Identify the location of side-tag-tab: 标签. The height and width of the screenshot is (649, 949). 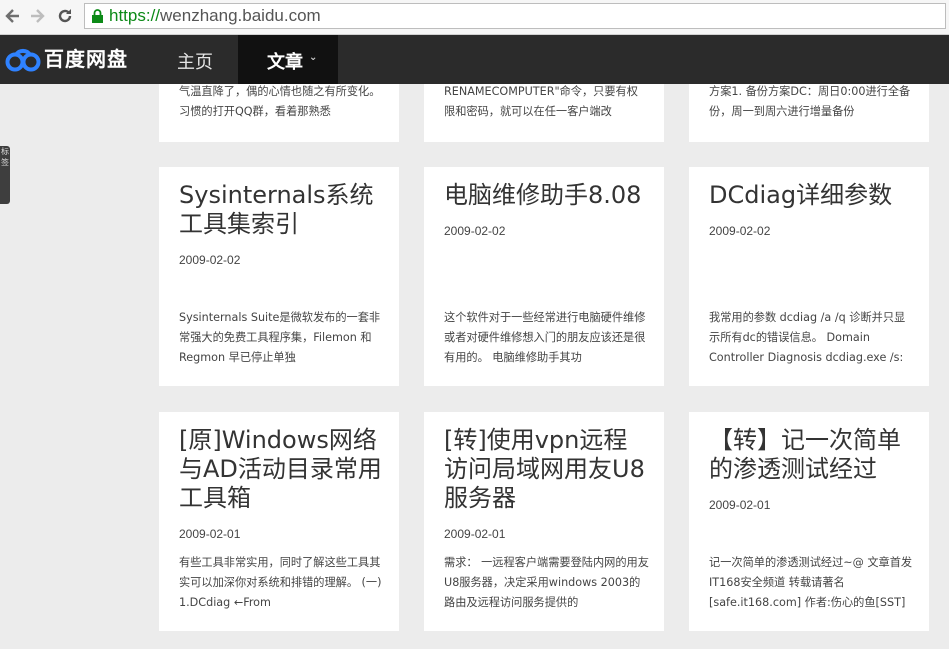
(5, 175).